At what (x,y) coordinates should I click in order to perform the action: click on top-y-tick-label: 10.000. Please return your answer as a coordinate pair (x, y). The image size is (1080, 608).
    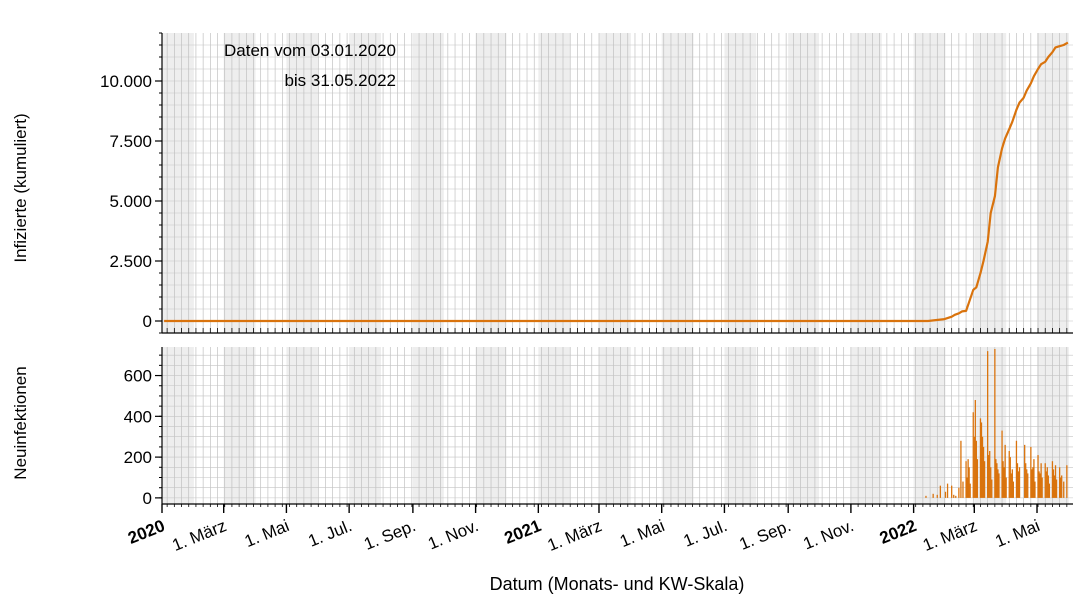
    Looking at the image, I should click on (126, 81).